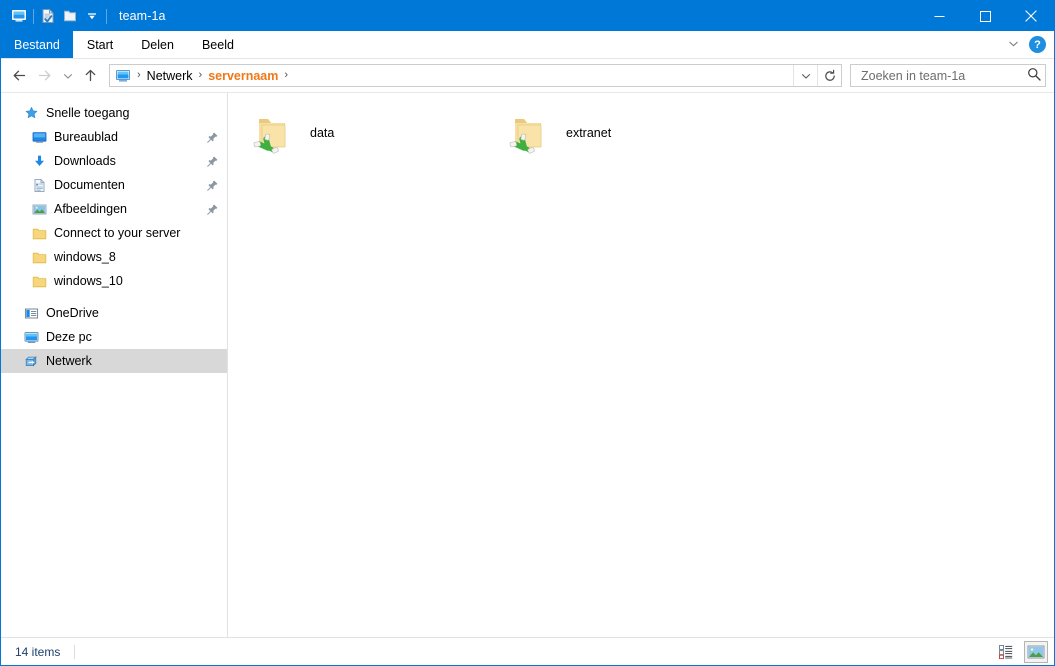  I want to click on tab-delen: Delen, so click(157, 44).